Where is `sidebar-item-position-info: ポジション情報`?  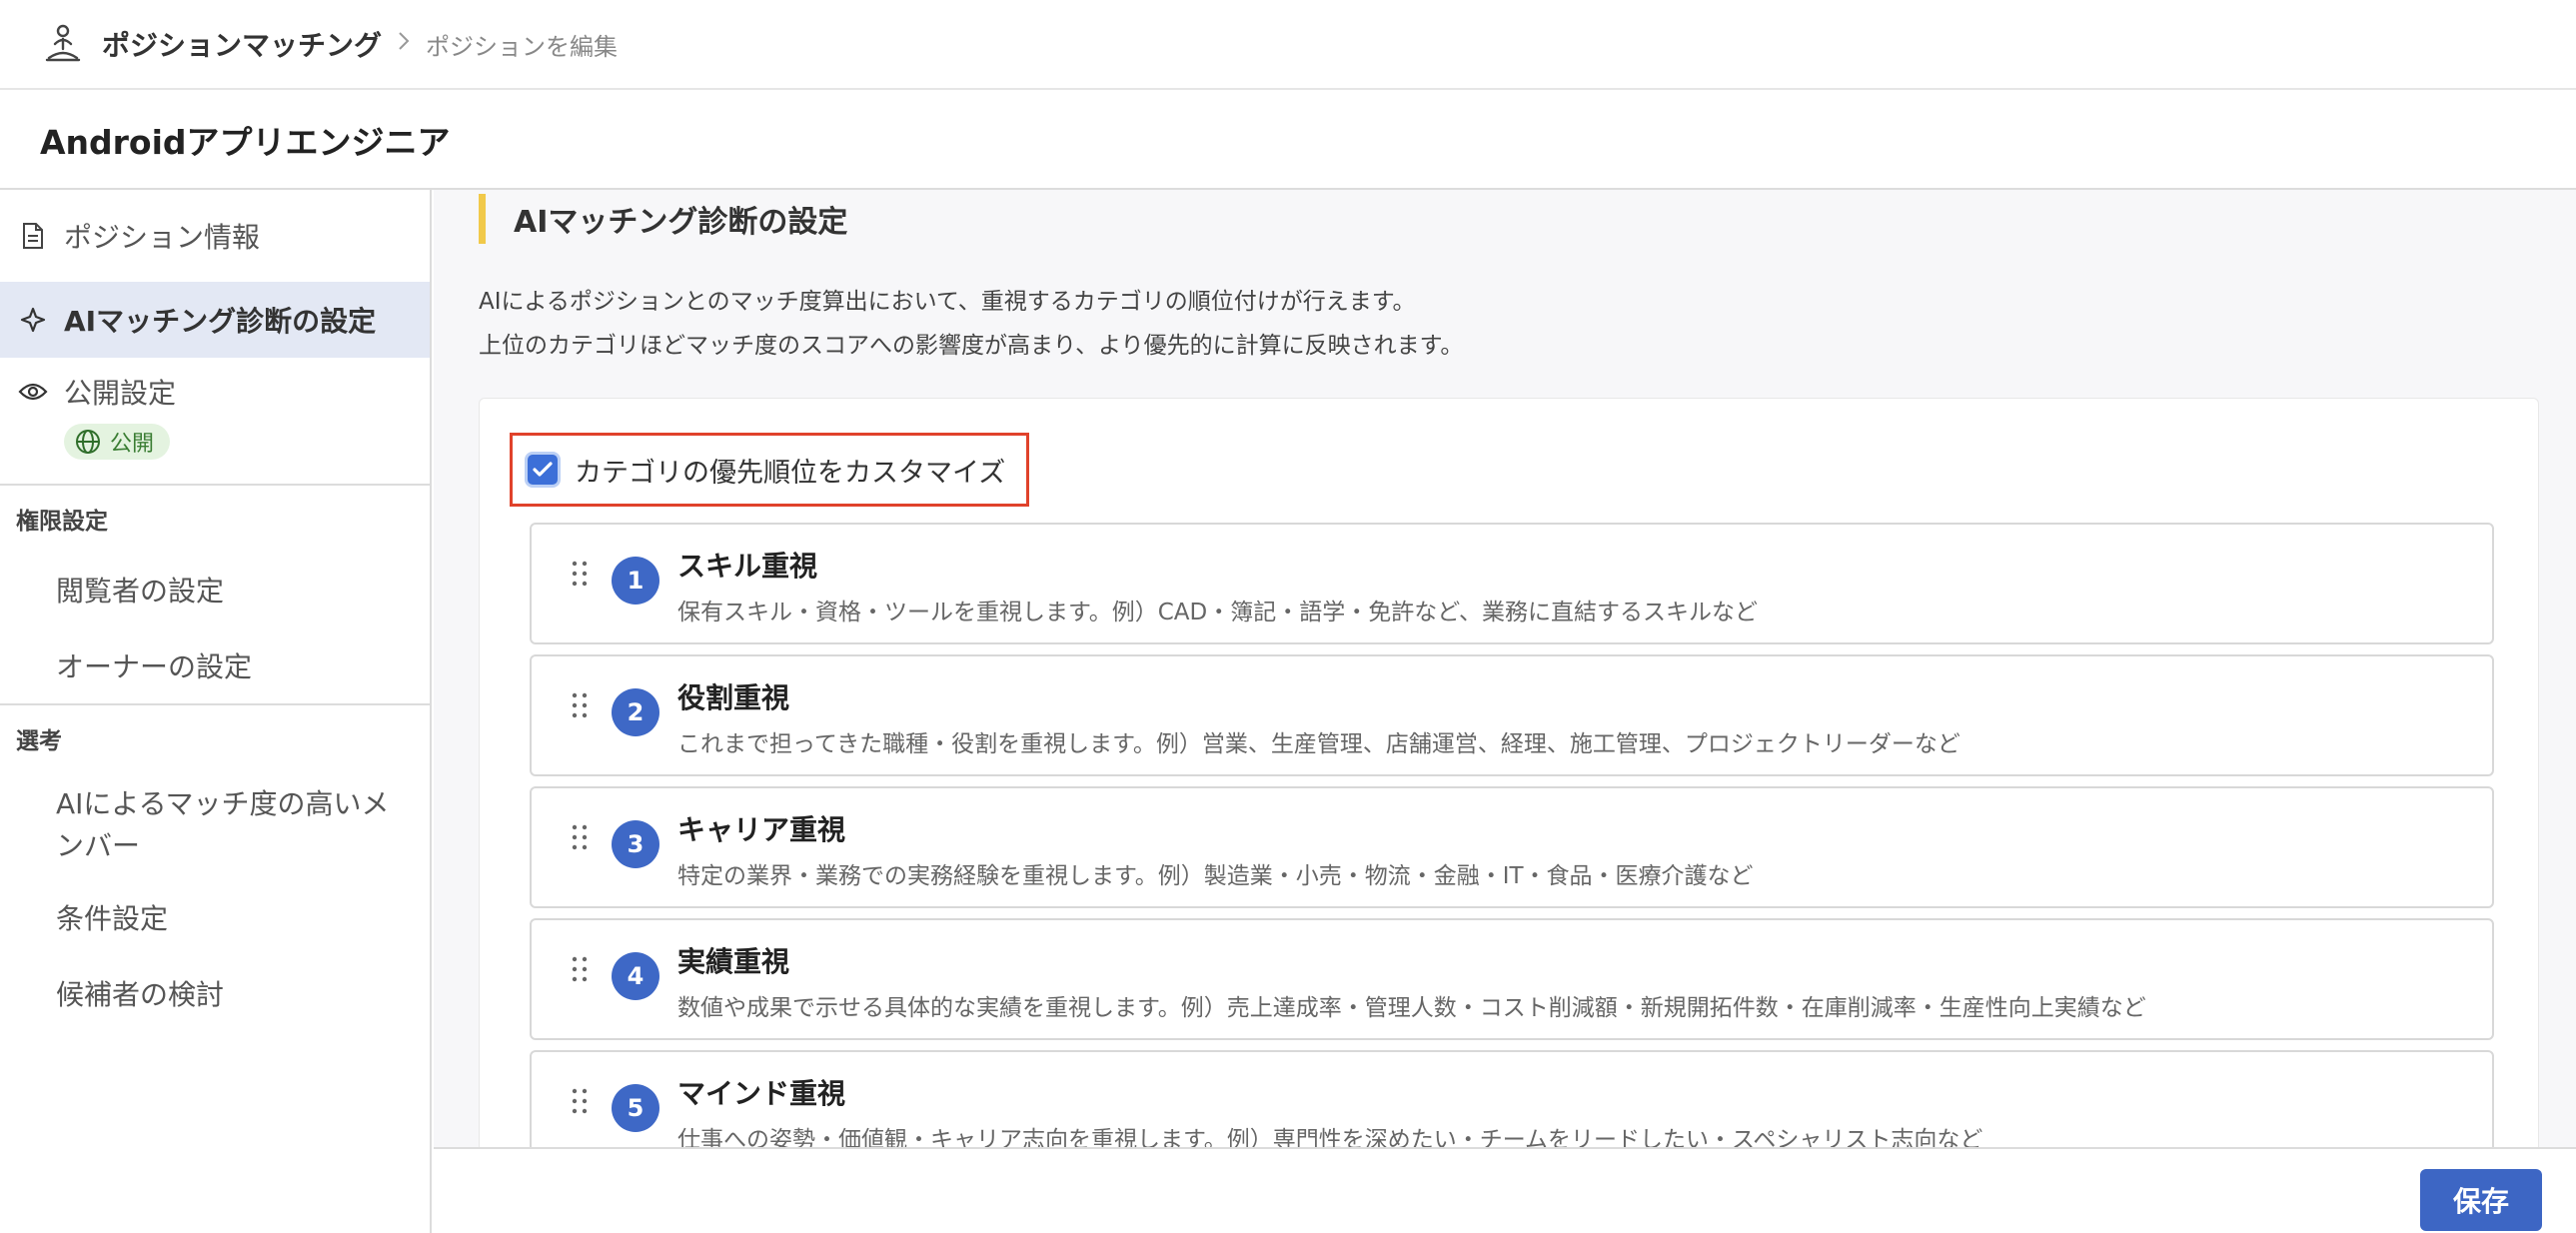 sidebar-item-position-info: ポジション情報 is located at coordinates (215, 236).